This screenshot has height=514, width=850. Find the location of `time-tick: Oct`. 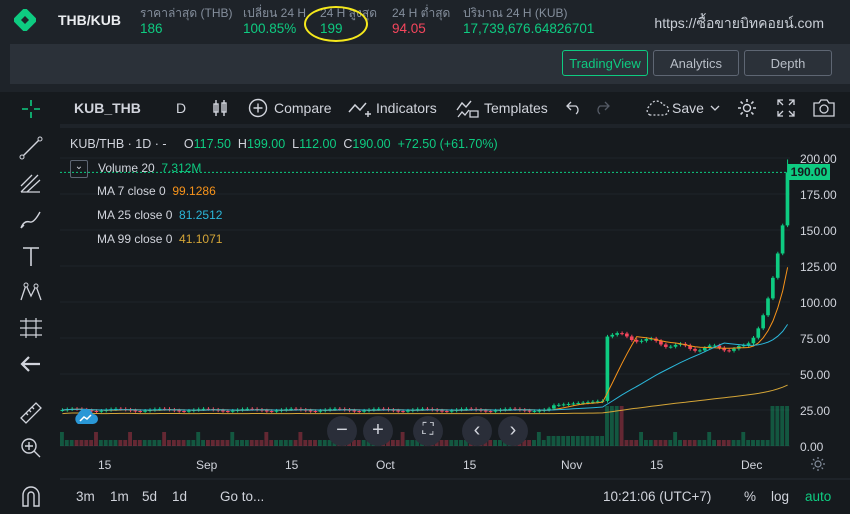

time-tick: Oct is located at coordinates (385, 465).